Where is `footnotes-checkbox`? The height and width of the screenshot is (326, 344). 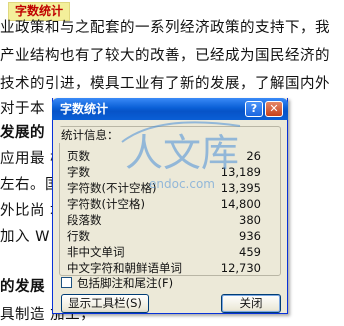
footnotes-checkbox is located at coordinates (66, 282).